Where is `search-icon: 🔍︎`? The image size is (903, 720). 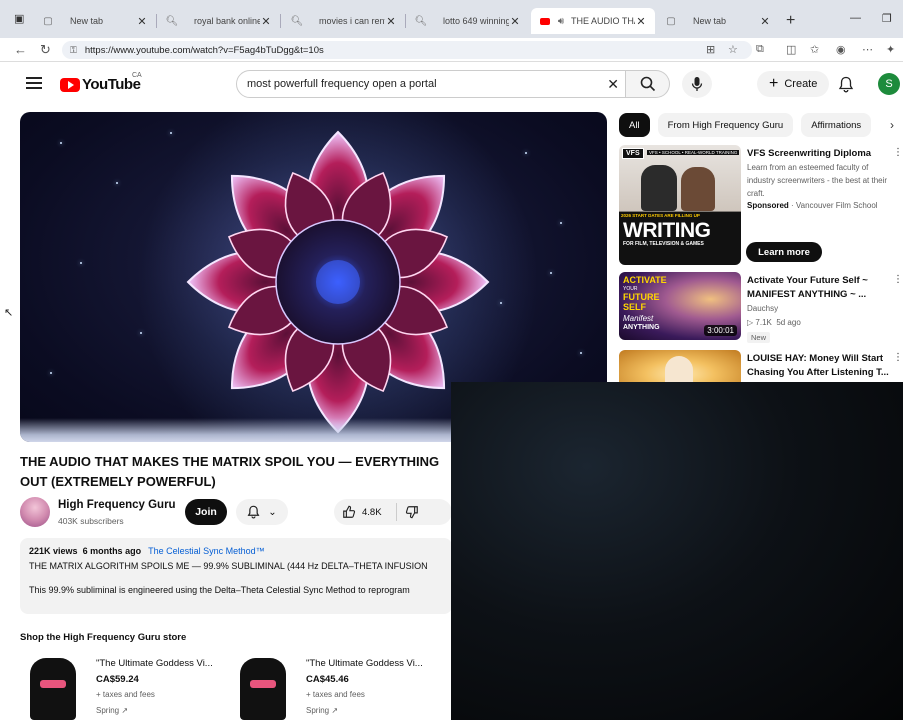 search-icon: 🔍︎ is located at coordinates (297, 21).